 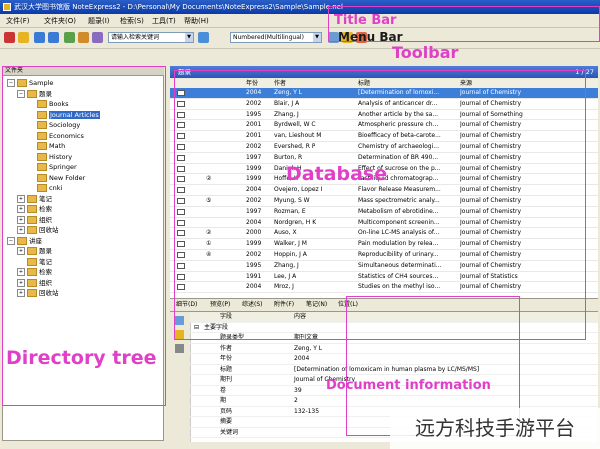 What do you see at coordinates (164, 21) in the screenshot?
I see `menu-tools: 工具(T)` at bounding box center [164, 21].